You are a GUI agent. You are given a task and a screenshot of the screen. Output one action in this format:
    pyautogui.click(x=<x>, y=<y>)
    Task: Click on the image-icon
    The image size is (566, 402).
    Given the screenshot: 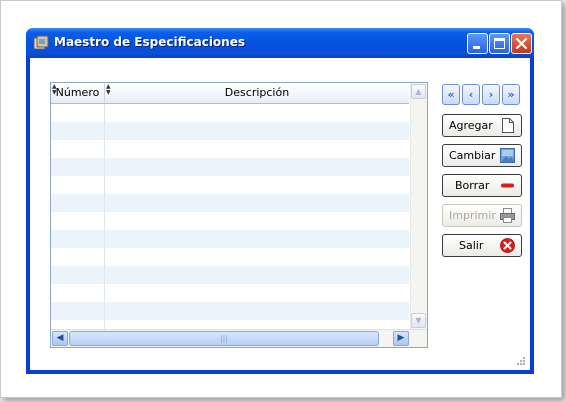 What is the action you would take?
    pyautogui.click(x=507, y=155)
    